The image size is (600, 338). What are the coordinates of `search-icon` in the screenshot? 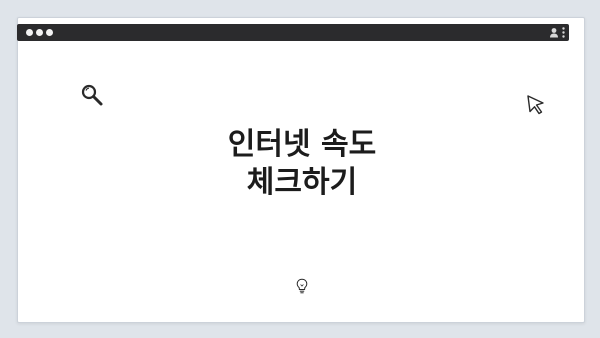 It's located at (92, 95).